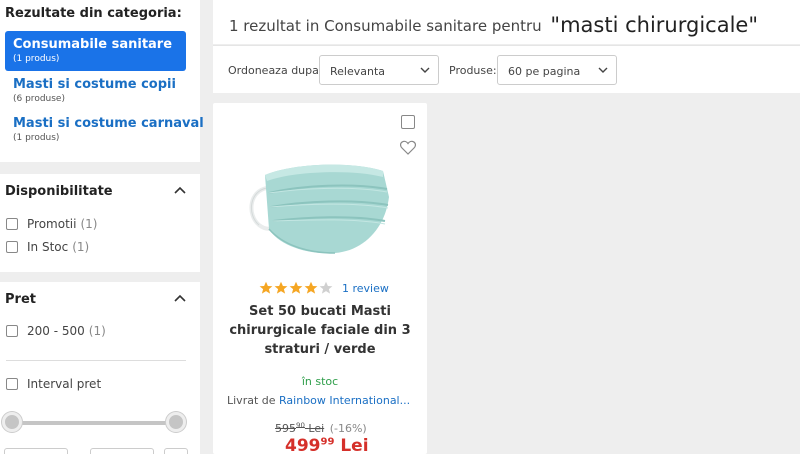 This screenshot has width=800, height=454. Describe the element at coordinates (473, 70) in the screenshot. I see `products-per-page-label: Produse:` at that location.